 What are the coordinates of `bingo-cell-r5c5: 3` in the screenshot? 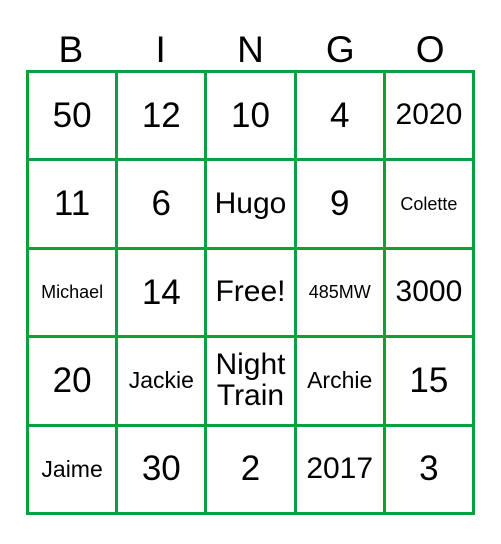 It's located at (430, 470).